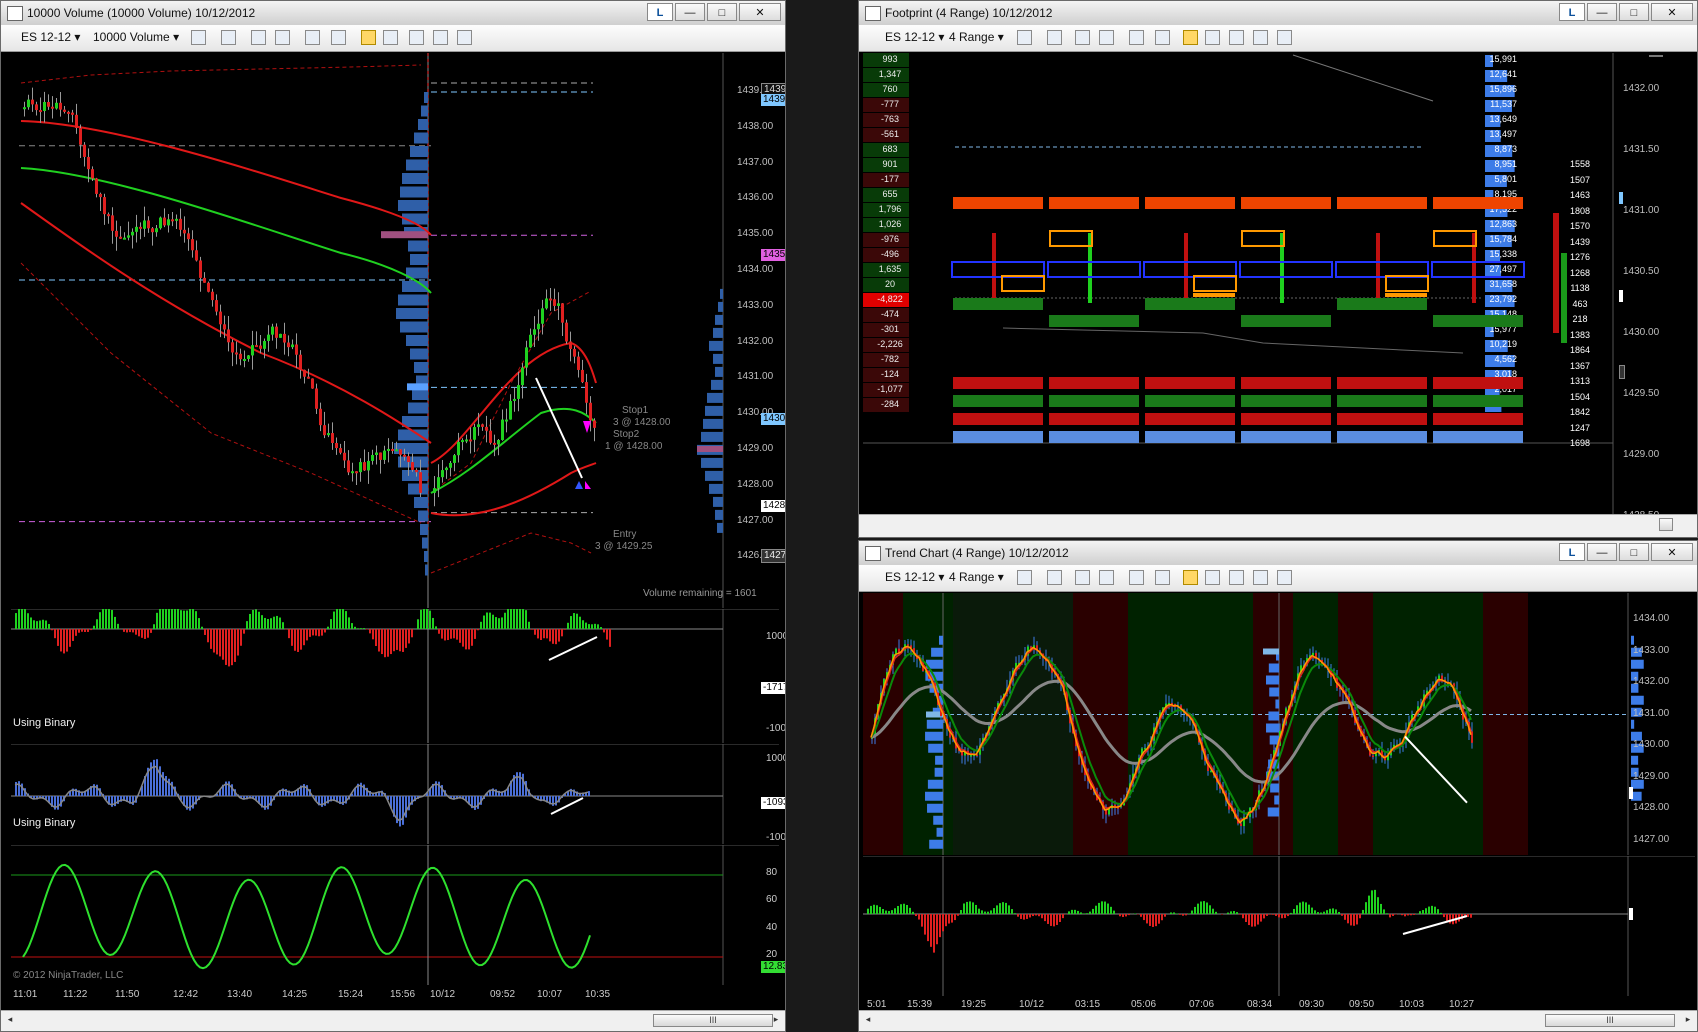 The width and height of the screenshot is (1698, 1032). Describe the element at coordinates (1478, 383) in the screenshot. I see `bar-delta` at that location.